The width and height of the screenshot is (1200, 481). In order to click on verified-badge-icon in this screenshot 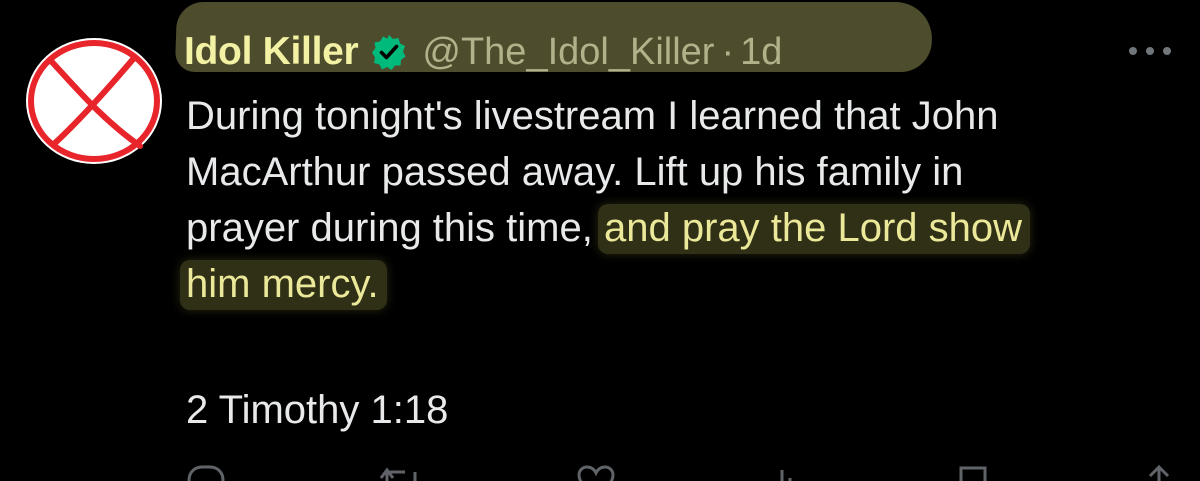, I will do `click(389, 52)`.